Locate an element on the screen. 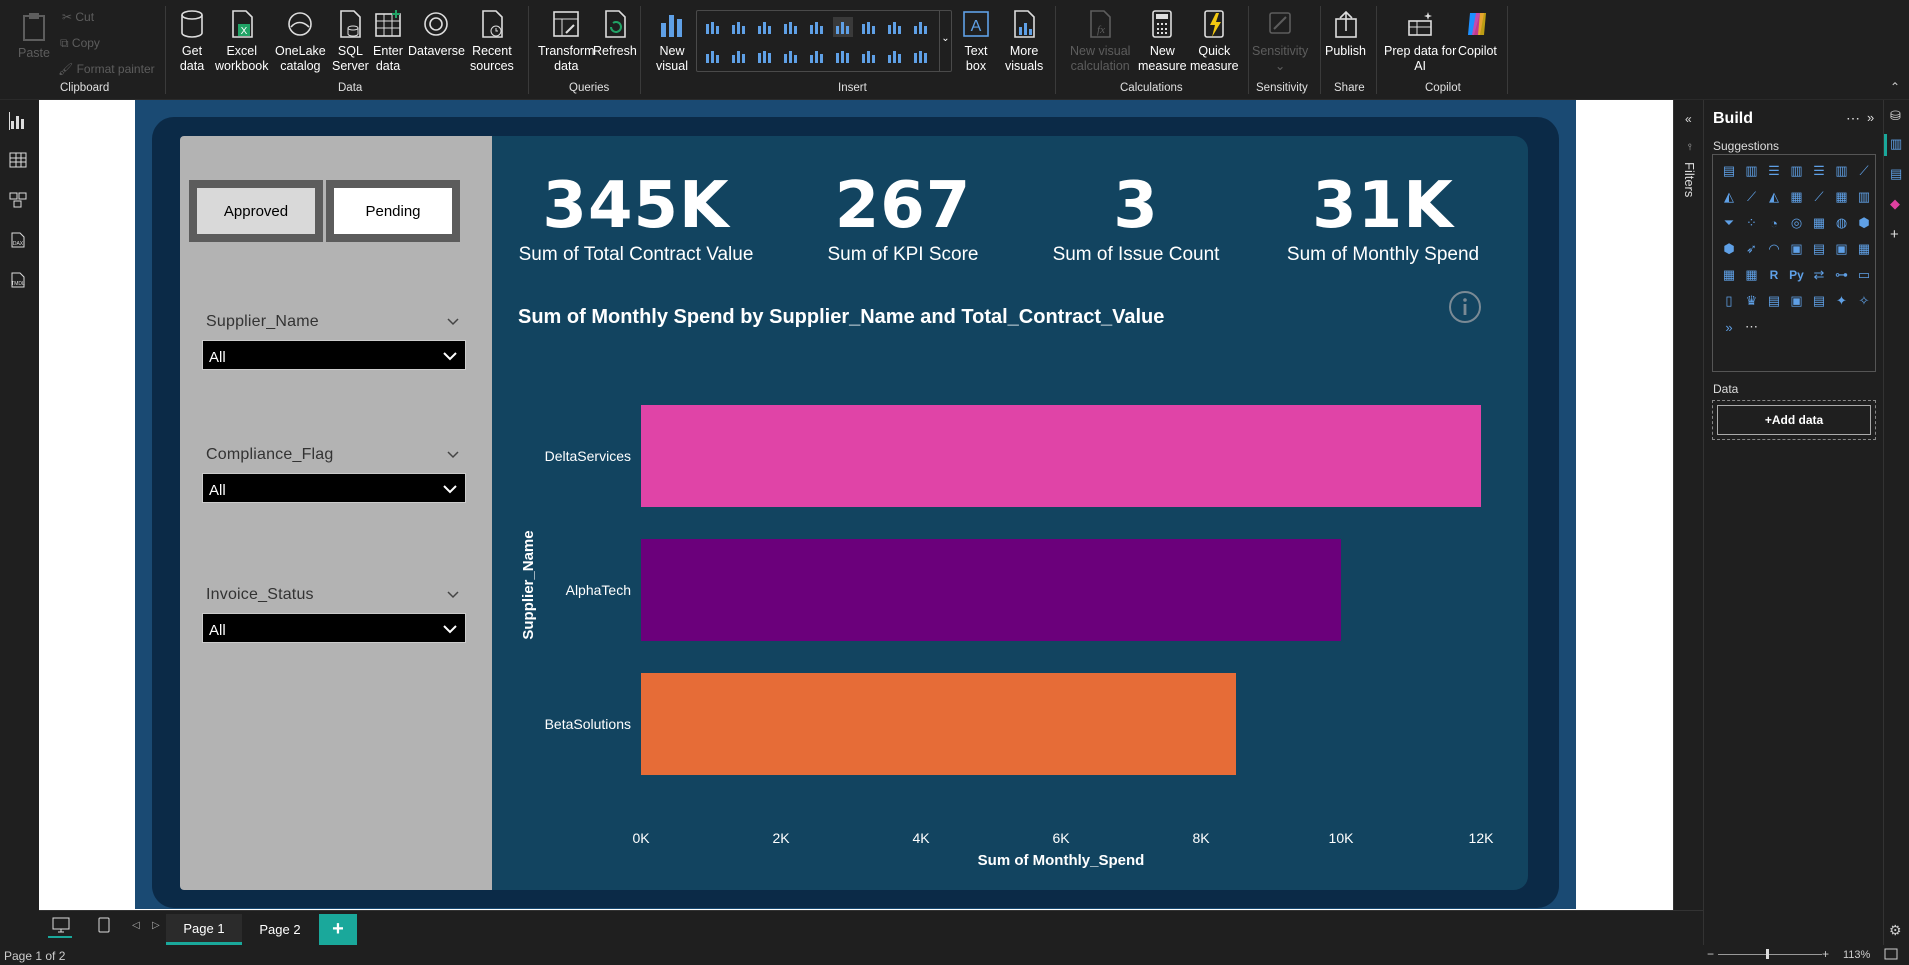  zoom-slider-thumb is located at coordinates (1767, 954).